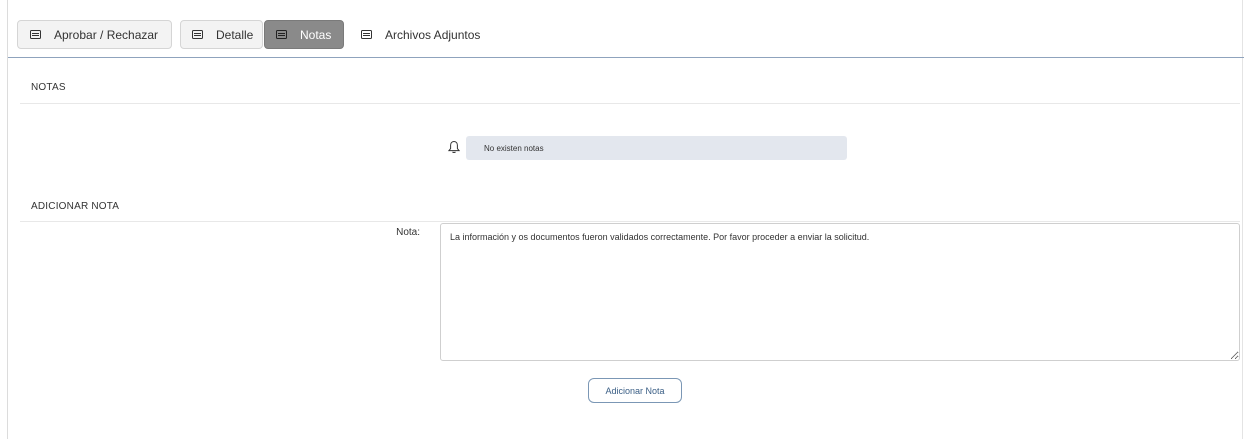  Describe the element at coordinates (48, 87) in the screenshot. I see `notas-section-title: NOTAS` at that location.